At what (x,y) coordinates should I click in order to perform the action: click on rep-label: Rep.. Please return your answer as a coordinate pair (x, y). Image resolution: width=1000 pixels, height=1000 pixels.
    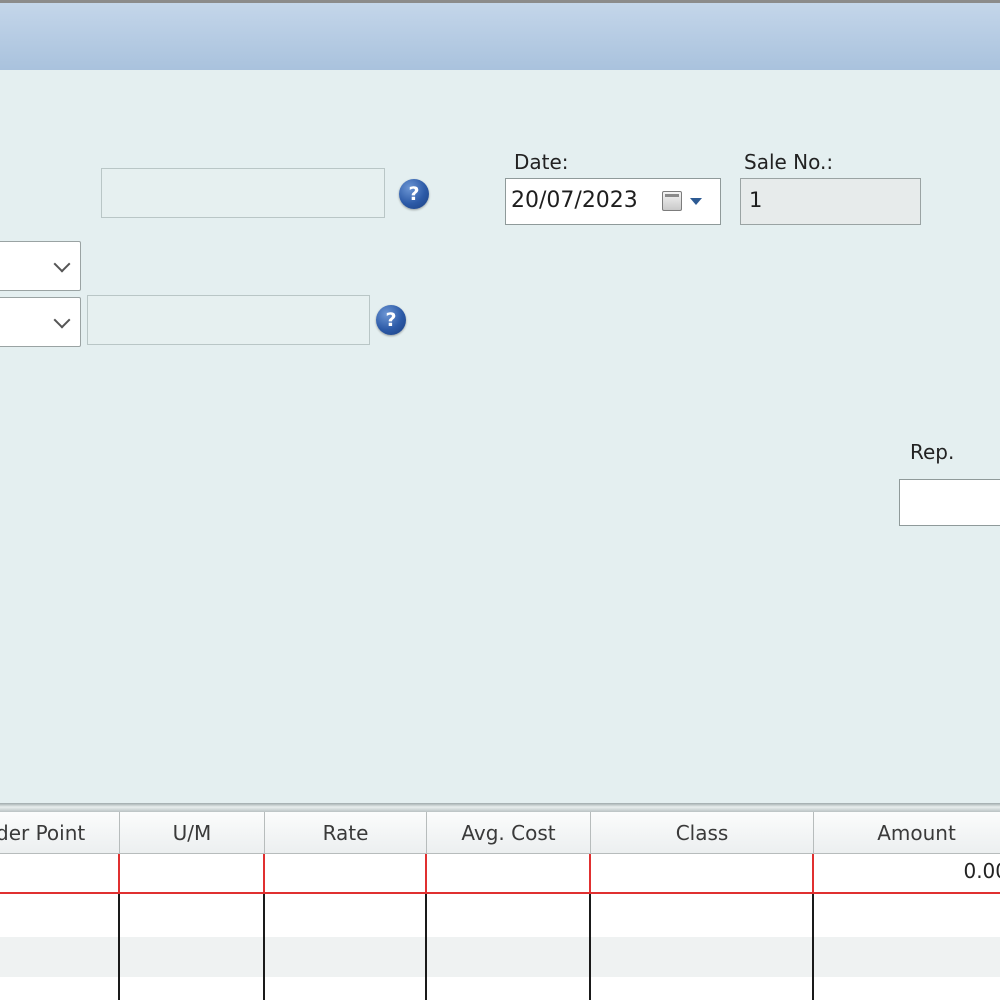
    Looking at the image, I should click on (932, 452).